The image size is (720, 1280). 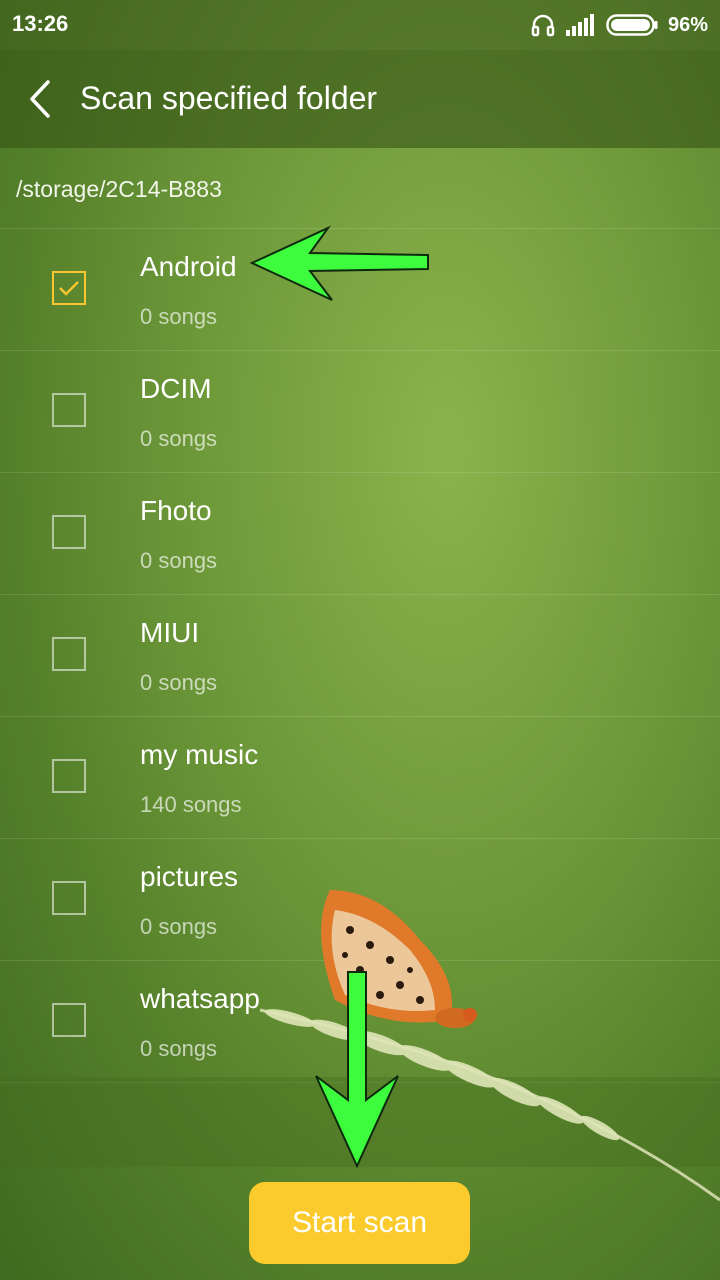 I want to click on folder-row-miui: MIUI 0 songs, so click(x=360, y=655).